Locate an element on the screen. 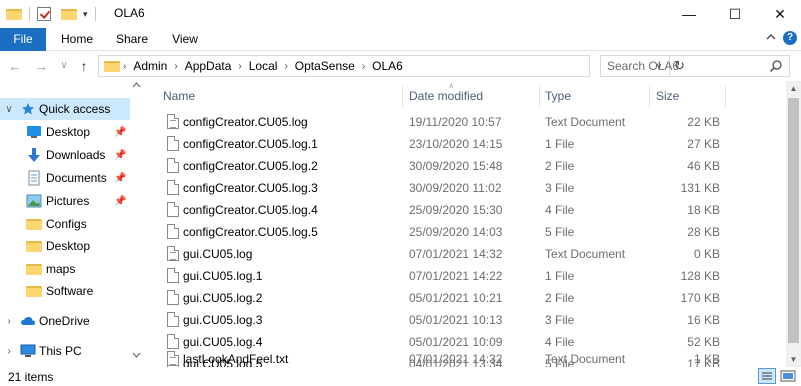  properties-icon is located at coordinates (44, 14).